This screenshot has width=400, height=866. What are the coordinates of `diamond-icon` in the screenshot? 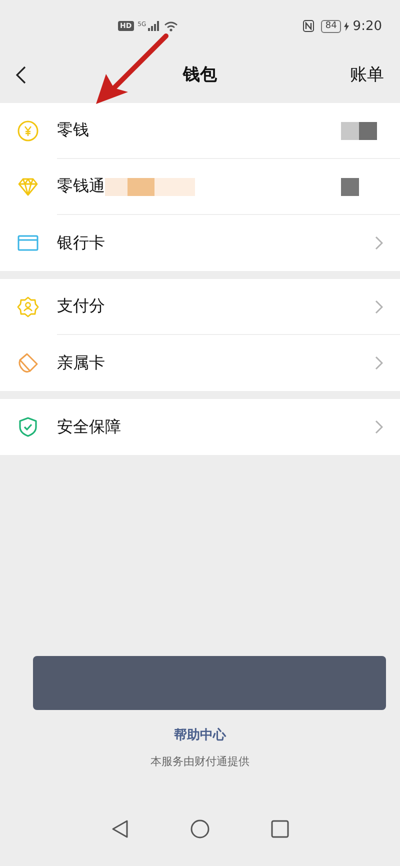 It's located at (28, 187).